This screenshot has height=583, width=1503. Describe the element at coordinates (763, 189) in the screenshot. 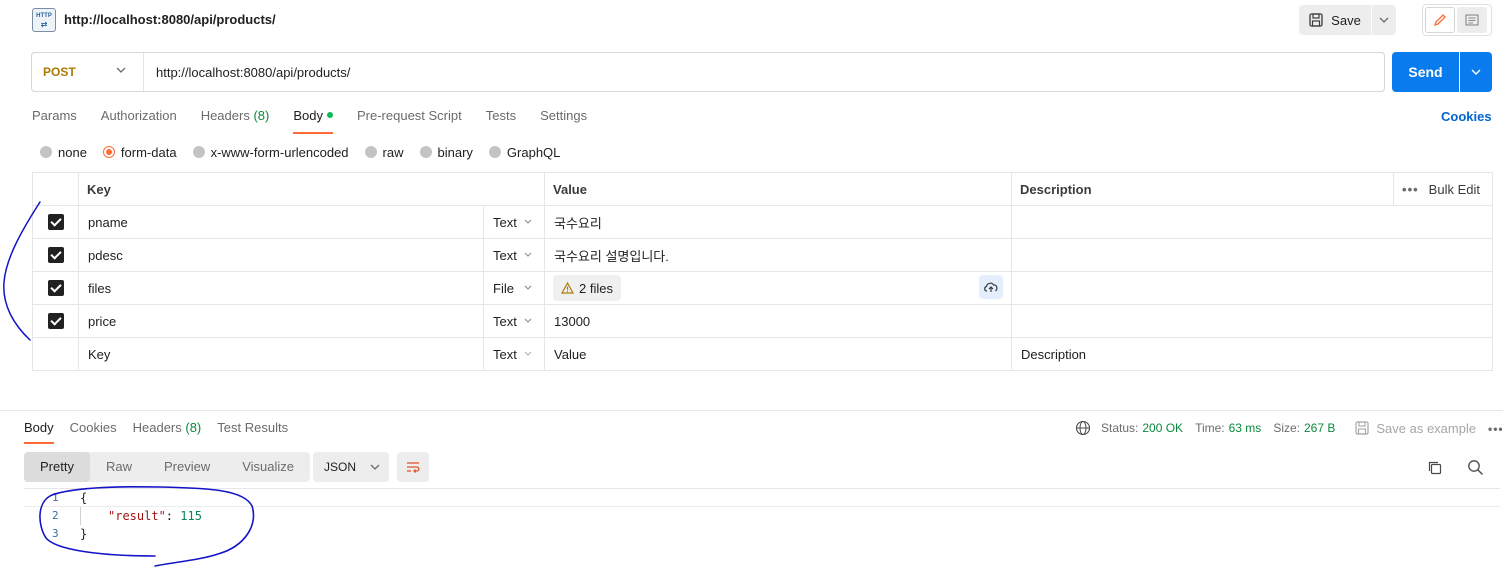

I see `table-header-row: Key Value Description ••• Bulk Edit` at that location.